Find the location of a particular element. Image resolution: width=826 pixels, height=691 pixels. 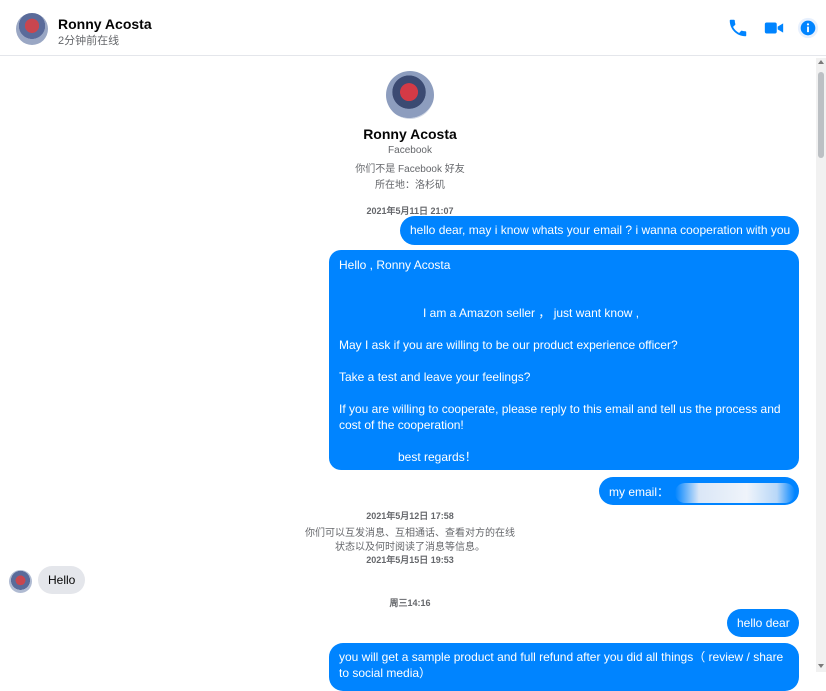

message-text: my email： is located at coordinates (639, 492).